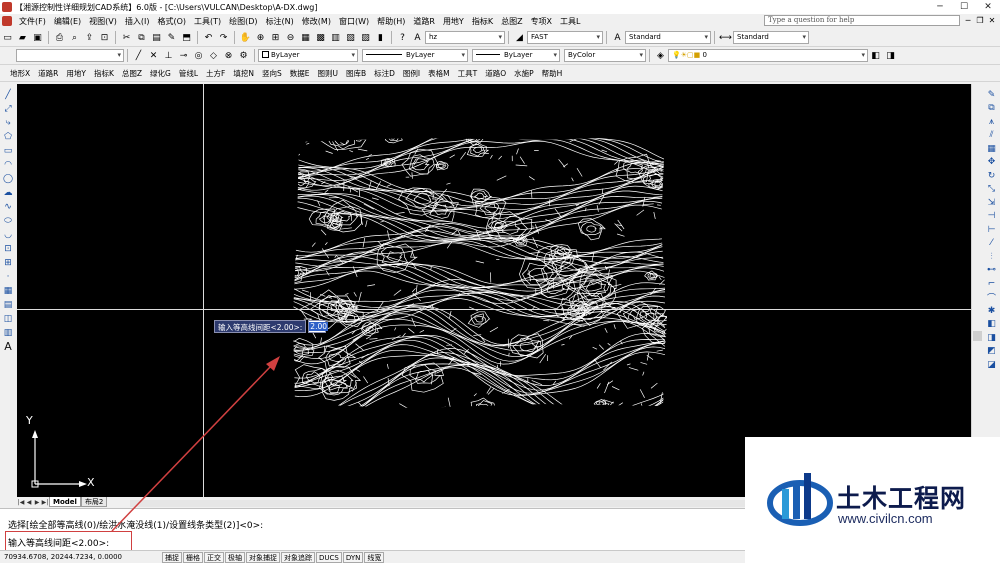 The image size is (1000, 563). I want to click on insert-block-icon: ⊡, so click(8, 248).